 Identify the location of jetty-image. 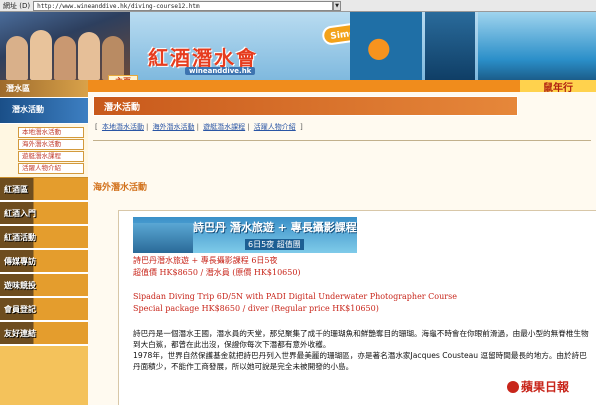
(163, 238).